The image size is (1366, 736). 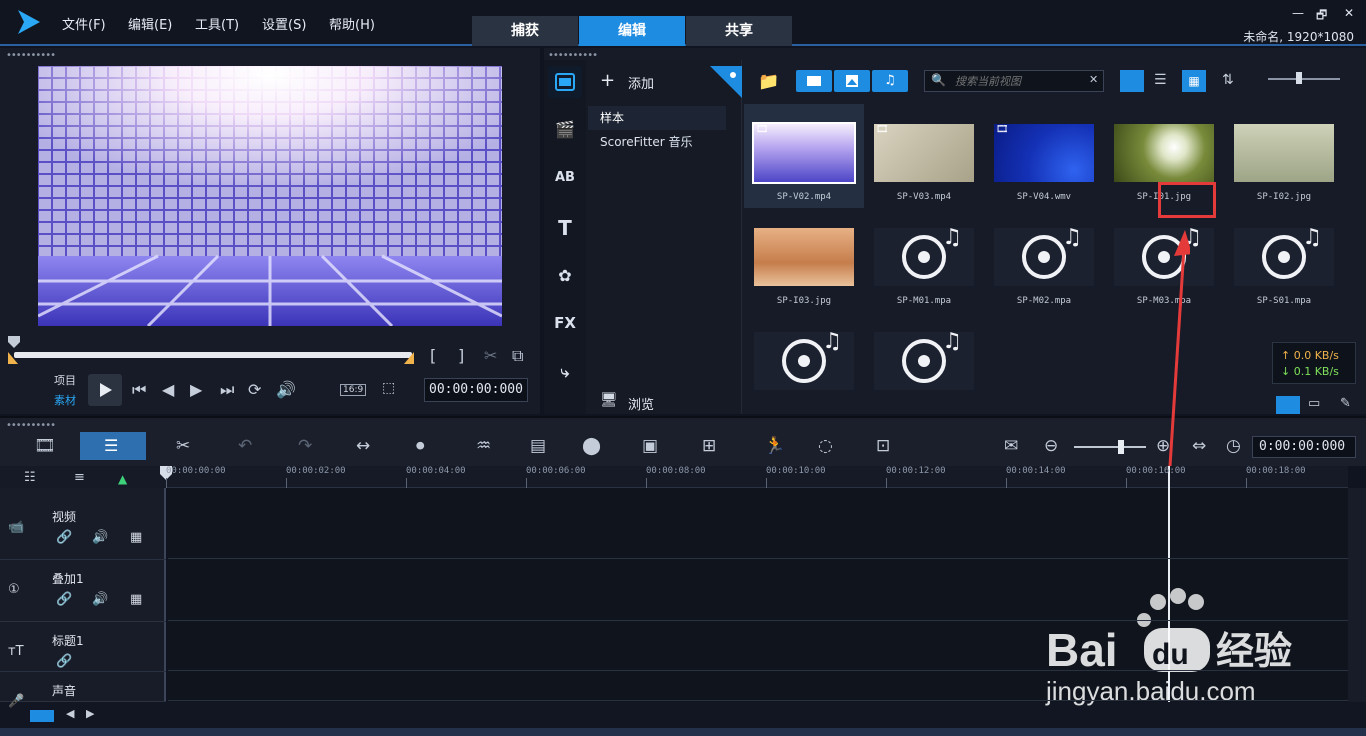 I want to click on add-track-icon: ≡, so click(x=79, y=477).